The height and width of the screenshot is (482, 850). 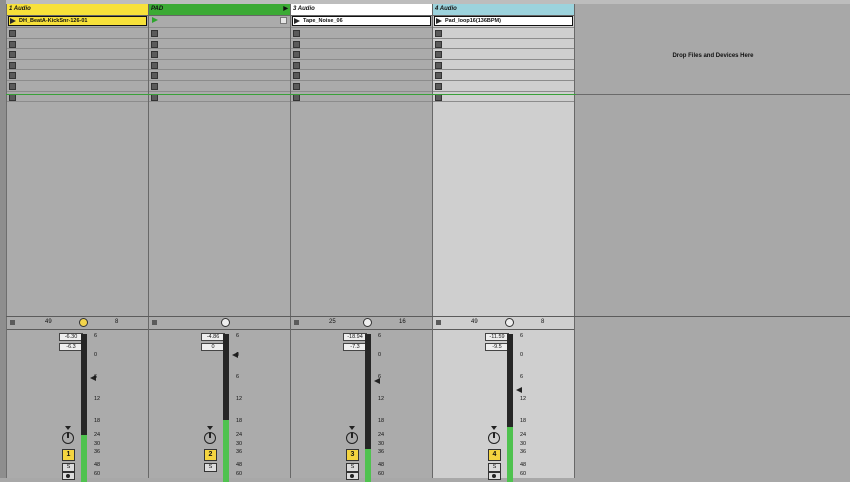 I want to click on audio-clip: Tape_Noise_06, so click(x=361, y=21).